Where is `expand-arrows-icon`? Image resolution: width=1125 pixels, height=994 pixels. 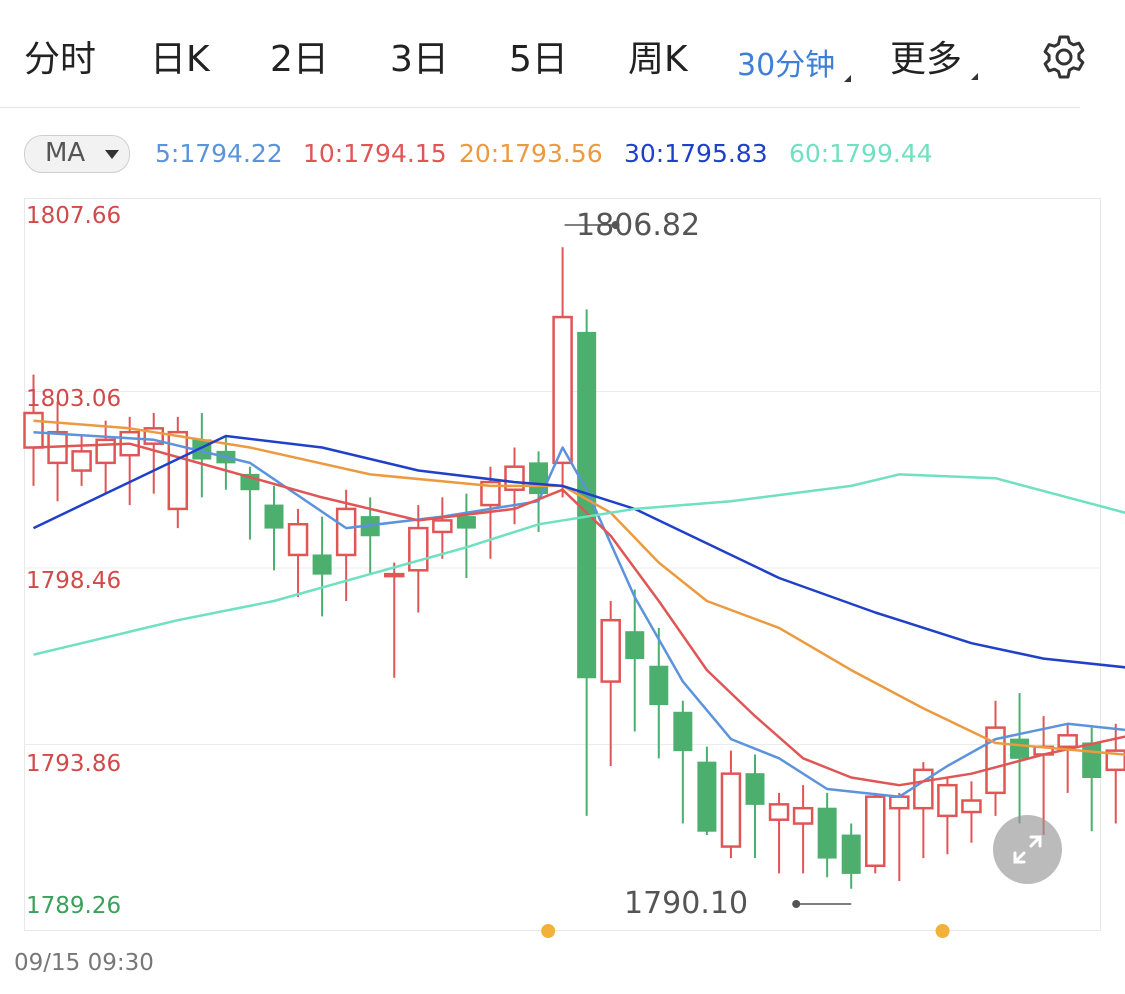 expand-arrows-icon is located at coordinates (1027, 849).